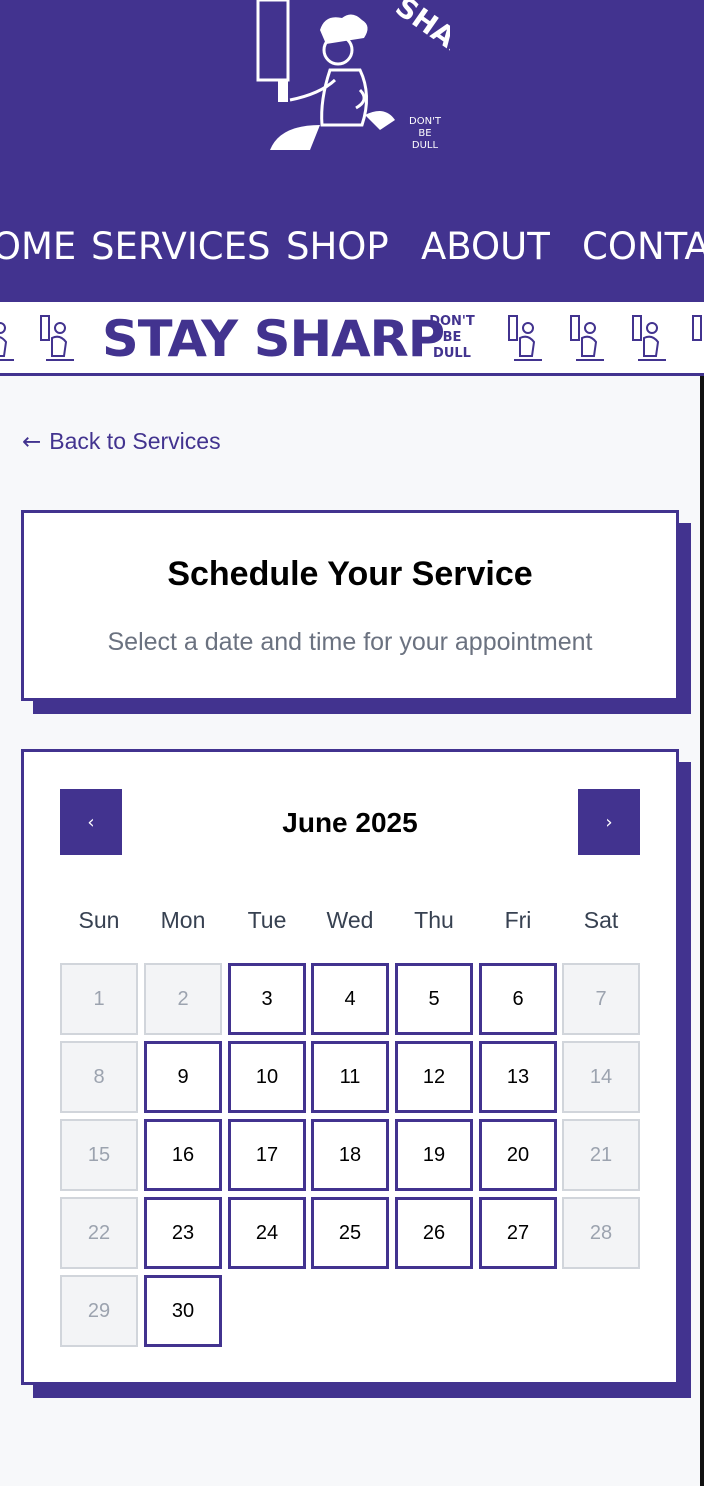  I want to click on svg-text: SHARP, so click(419, 39).